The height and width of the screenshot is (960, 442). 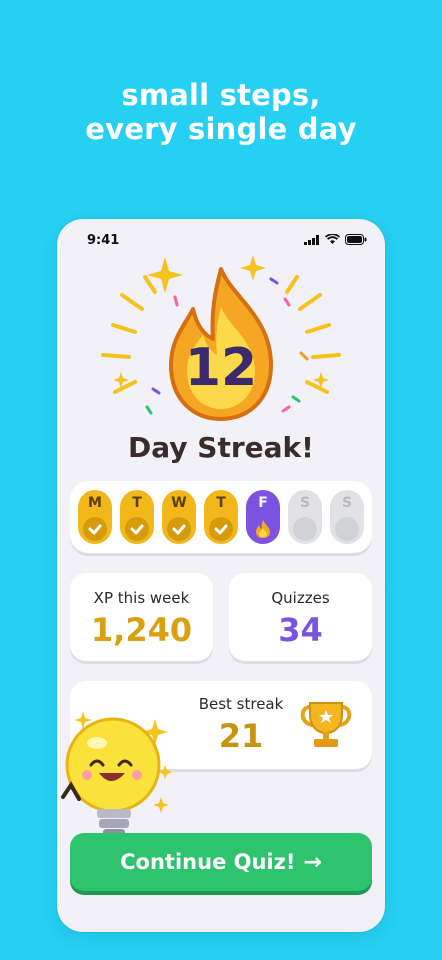 I want to click on headline-line-2: every single day, so click(x=221, y=129).